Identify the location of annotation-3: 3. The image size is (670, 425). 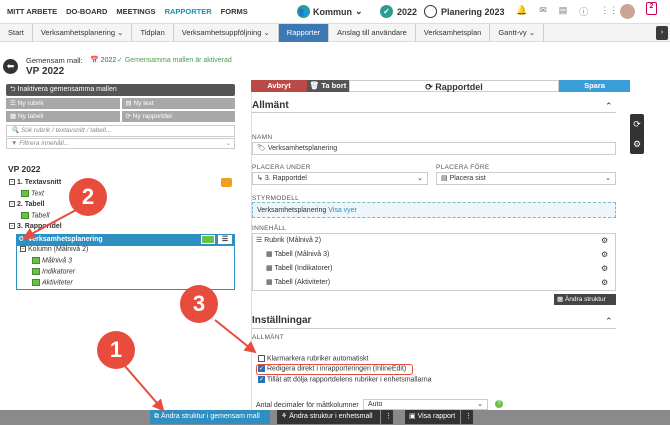
(199, 304).